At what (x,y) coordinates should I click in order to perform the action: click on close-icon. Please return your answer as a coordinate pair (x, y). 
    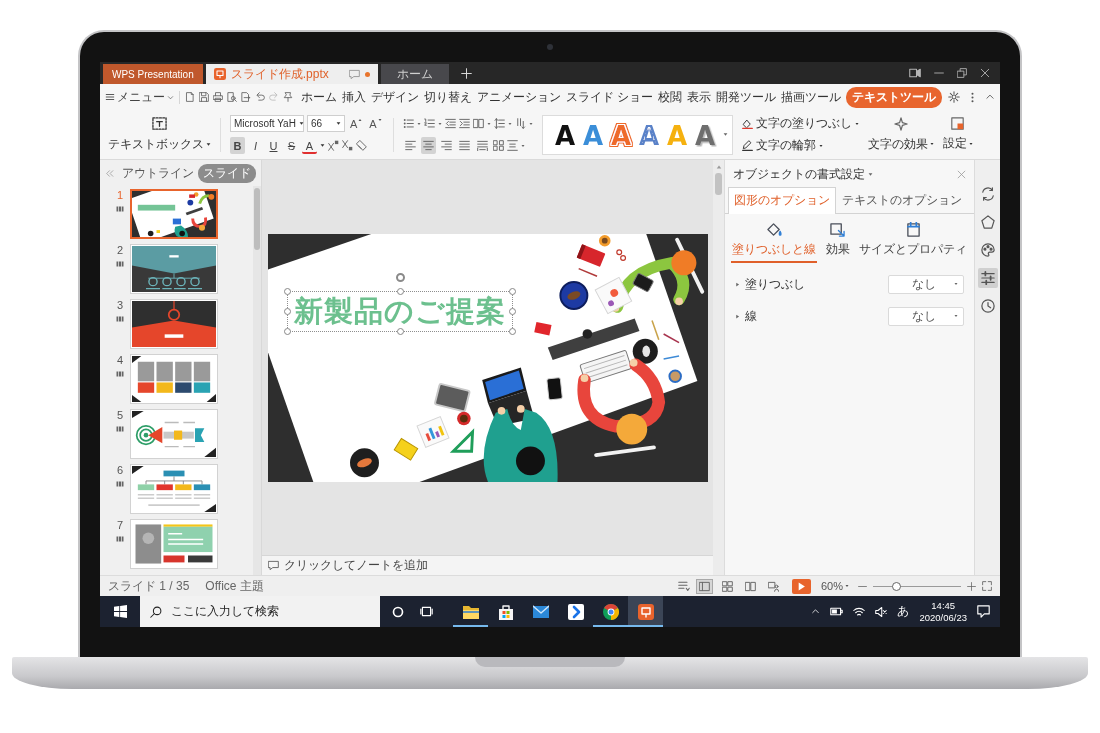
    Looking at the image, I should click on (985, 73).